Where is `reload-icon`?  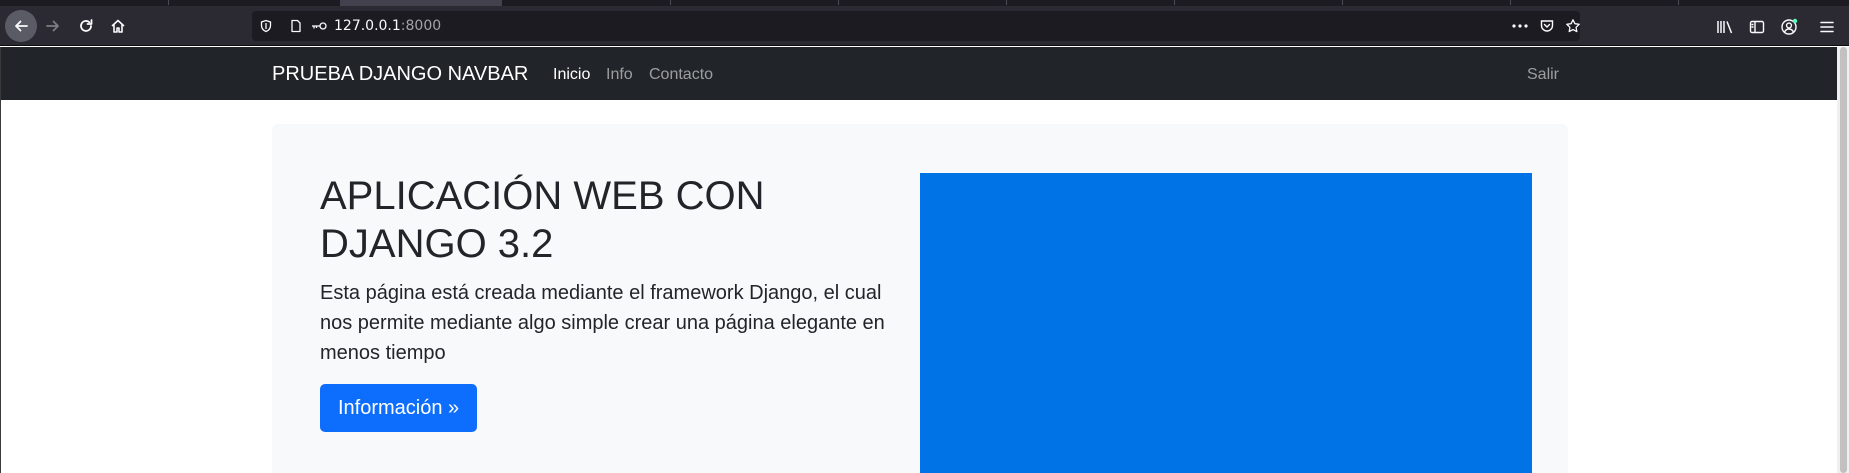 reload-icon is located at coordinates (86, 25).